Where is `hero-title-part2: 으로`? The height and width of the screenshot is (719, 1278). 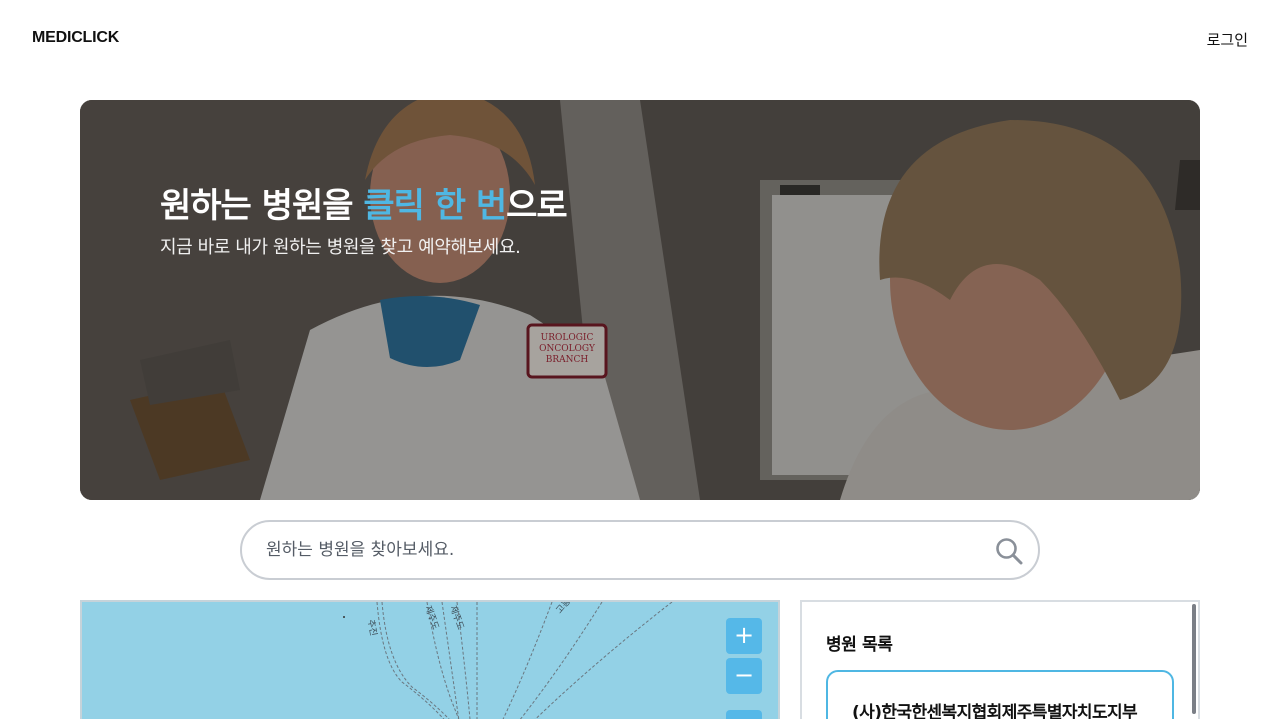 hero-title-part2: 으로 is located at coordinates (537, 206).